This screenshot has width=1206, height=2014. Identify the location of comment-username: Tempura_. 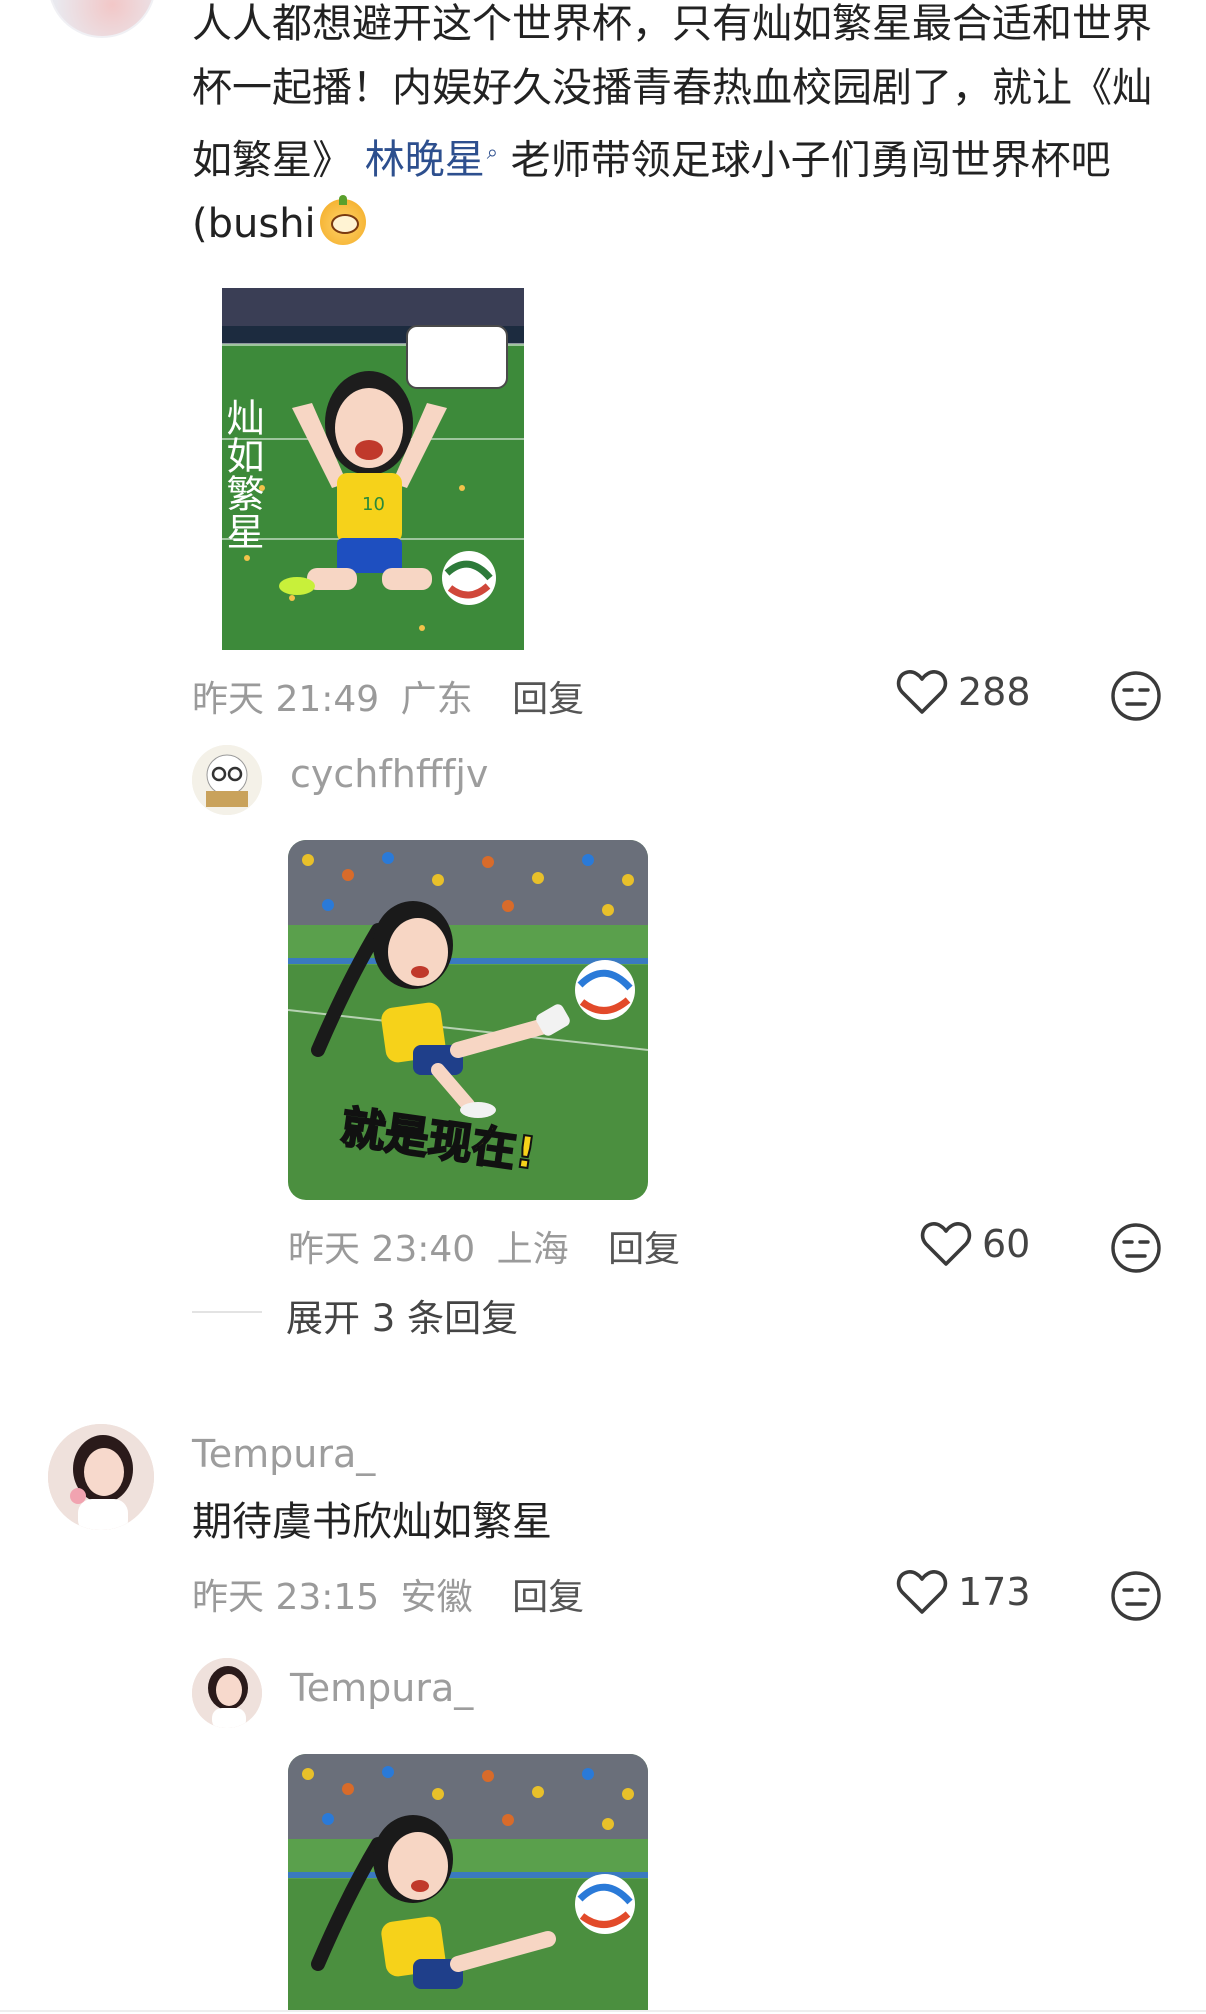
(283, 1454).